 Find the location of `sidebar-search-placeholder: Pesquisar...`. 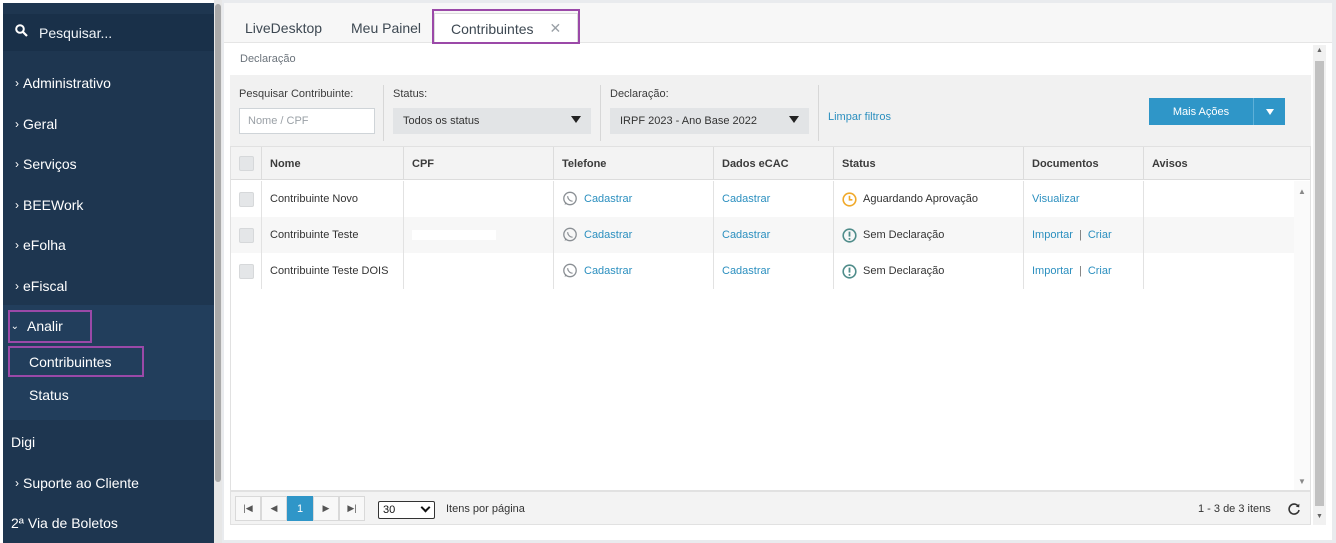

sidebar-search-placeholder: Pesquisar... is located at coordinates (76, 32).